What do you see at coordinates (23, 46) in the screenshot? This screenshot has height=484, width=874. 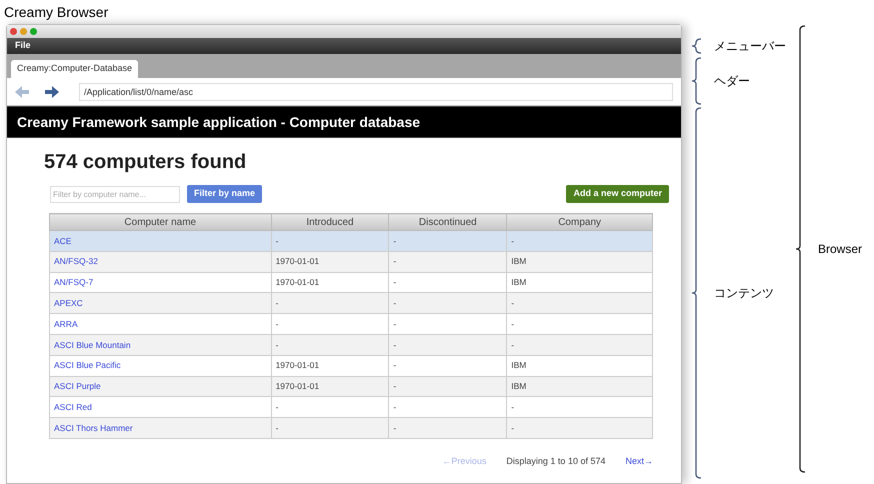 I see `menu-item: File` at bounding box center [23, 46].